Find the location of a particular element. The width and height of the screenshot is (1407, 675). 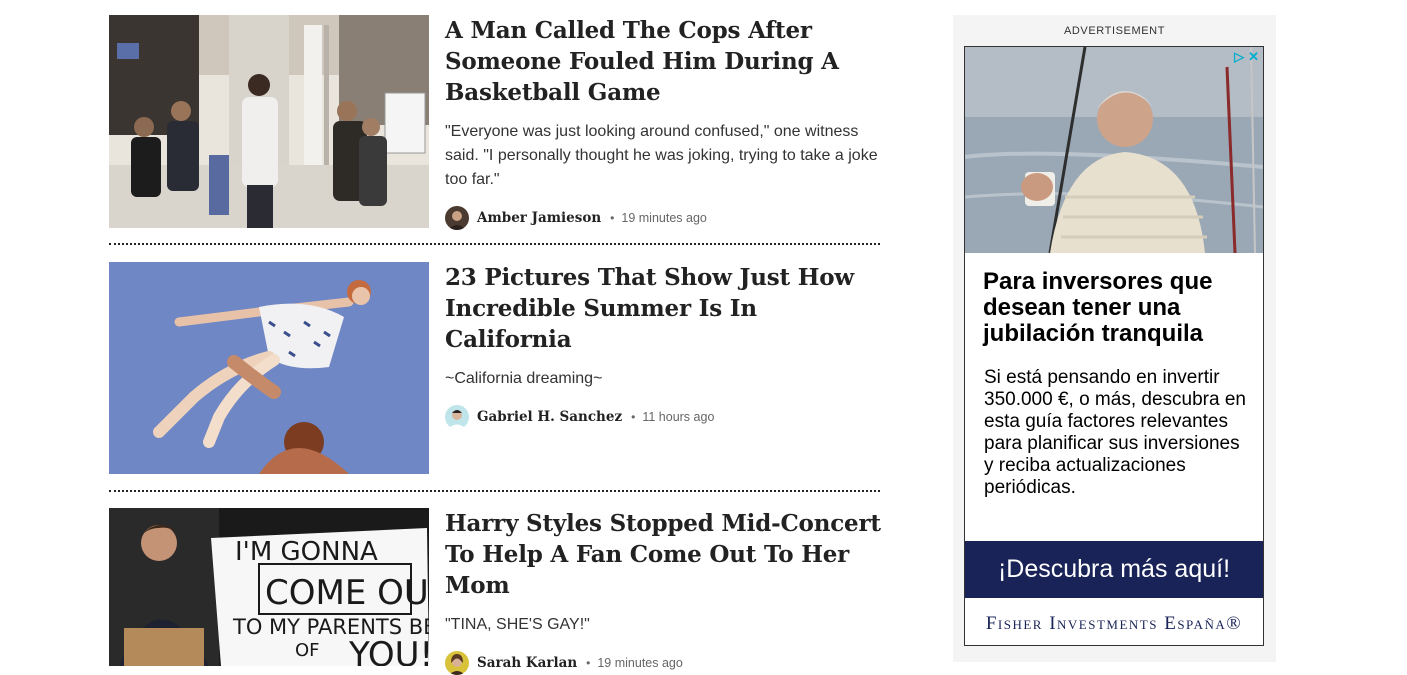

author-name: Sarah Karlan is located at coordinates (527, 663).